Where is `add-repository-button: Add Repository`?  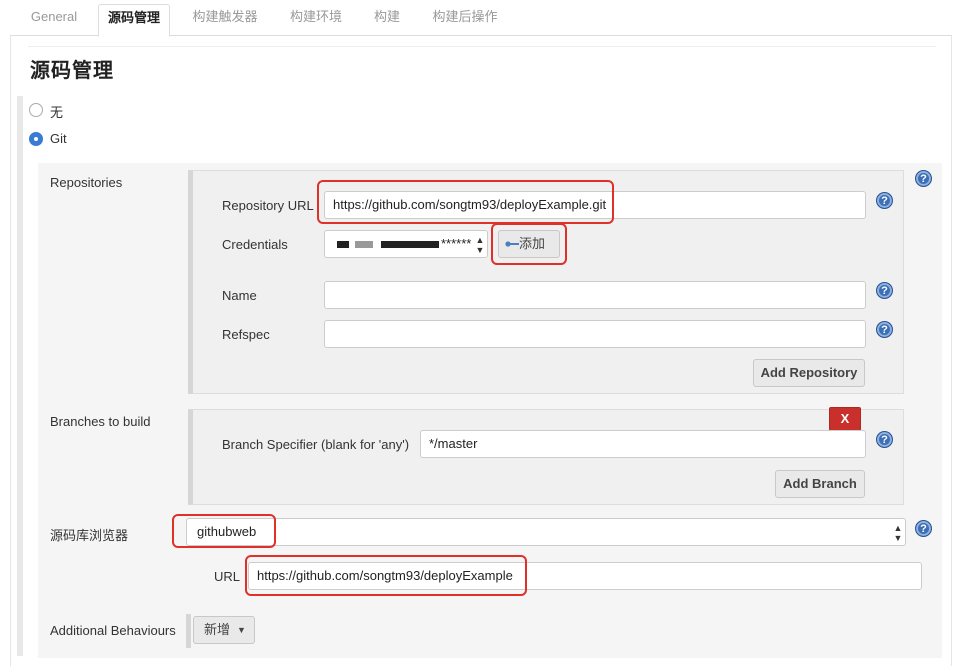
add-repository-button: Add Repository is located at coordinates (809, 373).